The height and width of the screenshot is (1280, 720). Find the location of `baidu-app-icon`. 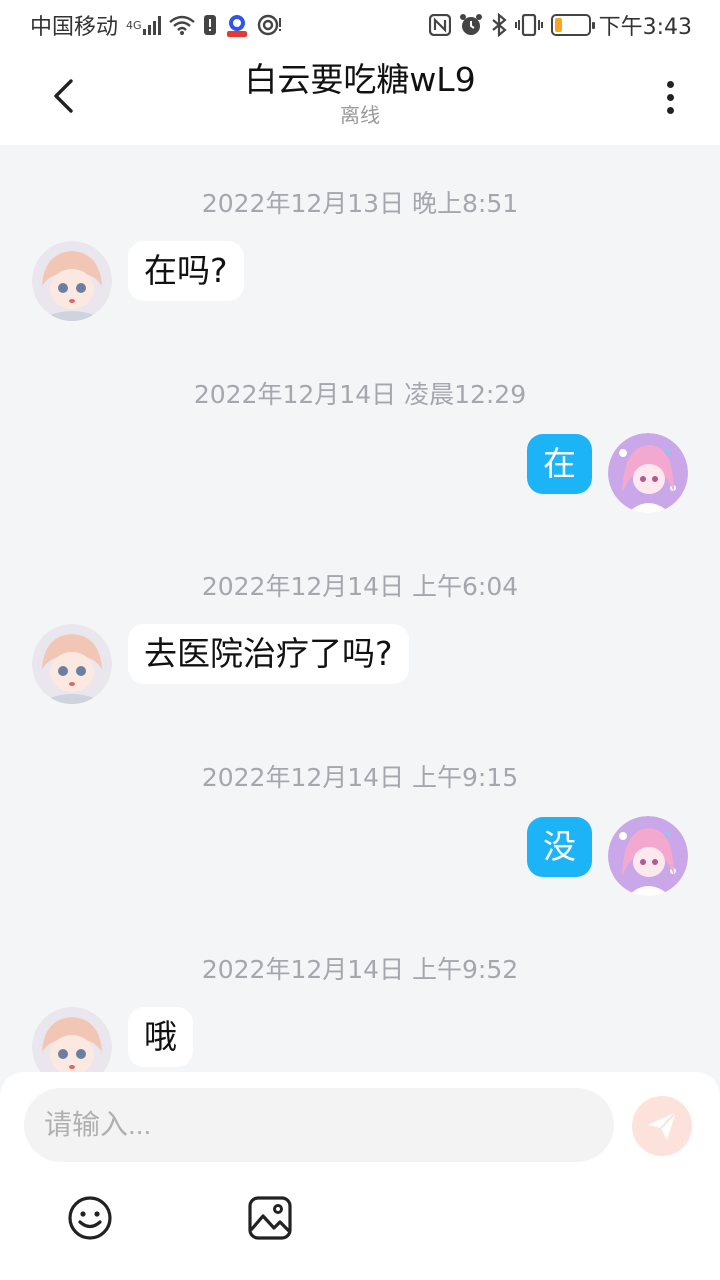

baidu-app-icon is located at coordinates (237, 25).